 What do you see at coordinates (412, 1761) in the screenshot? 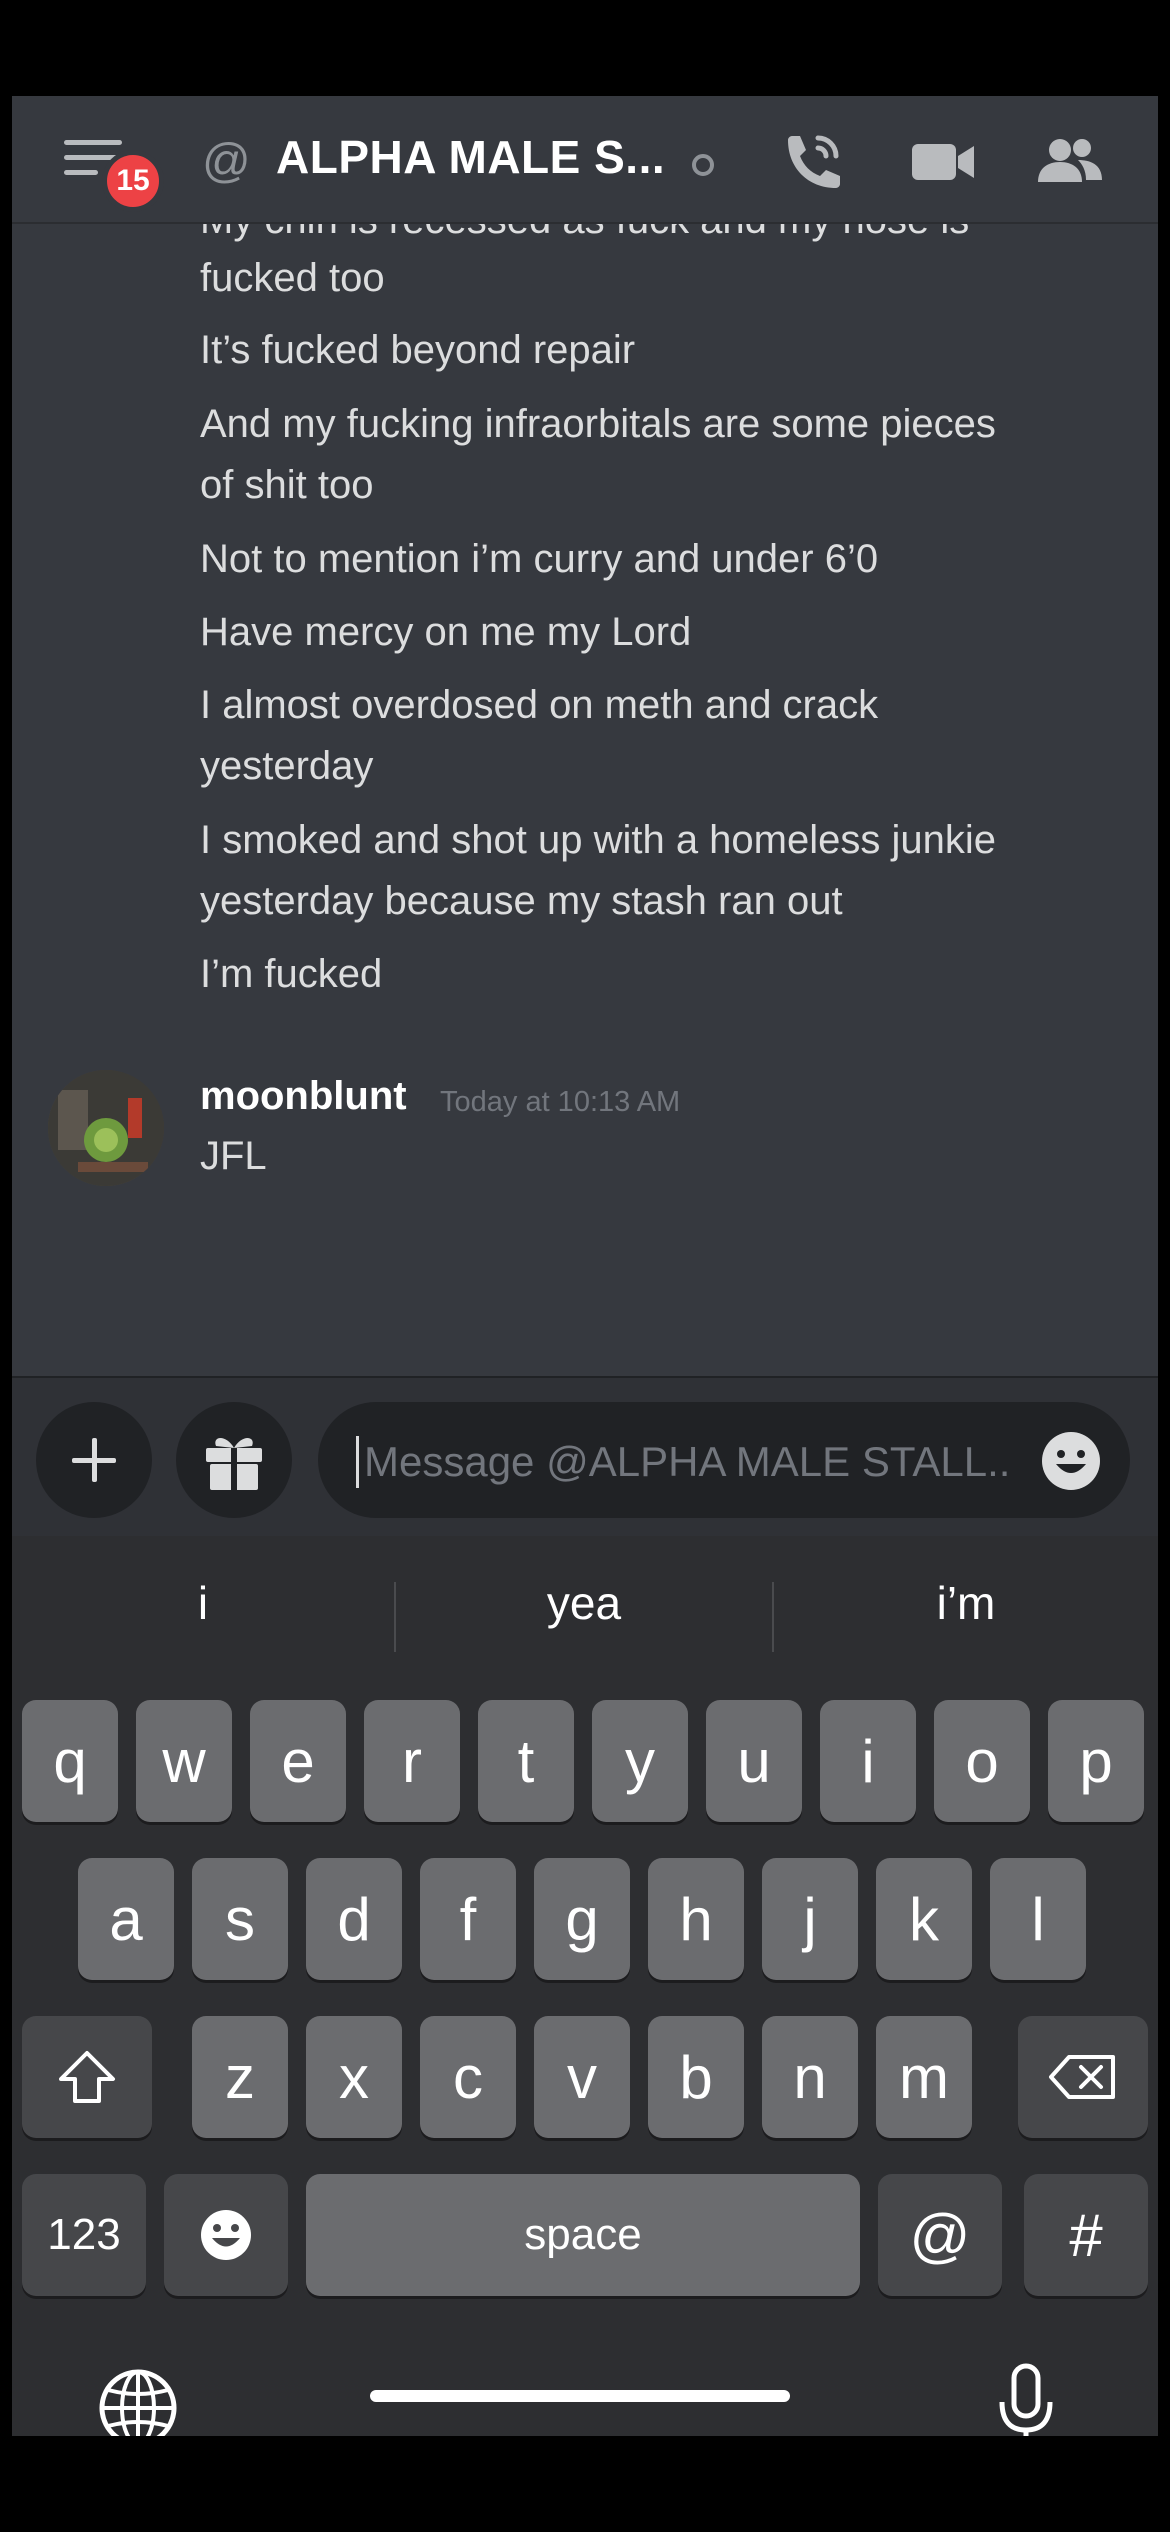
I see `key-r: r` at bounding box center [412, 1761].